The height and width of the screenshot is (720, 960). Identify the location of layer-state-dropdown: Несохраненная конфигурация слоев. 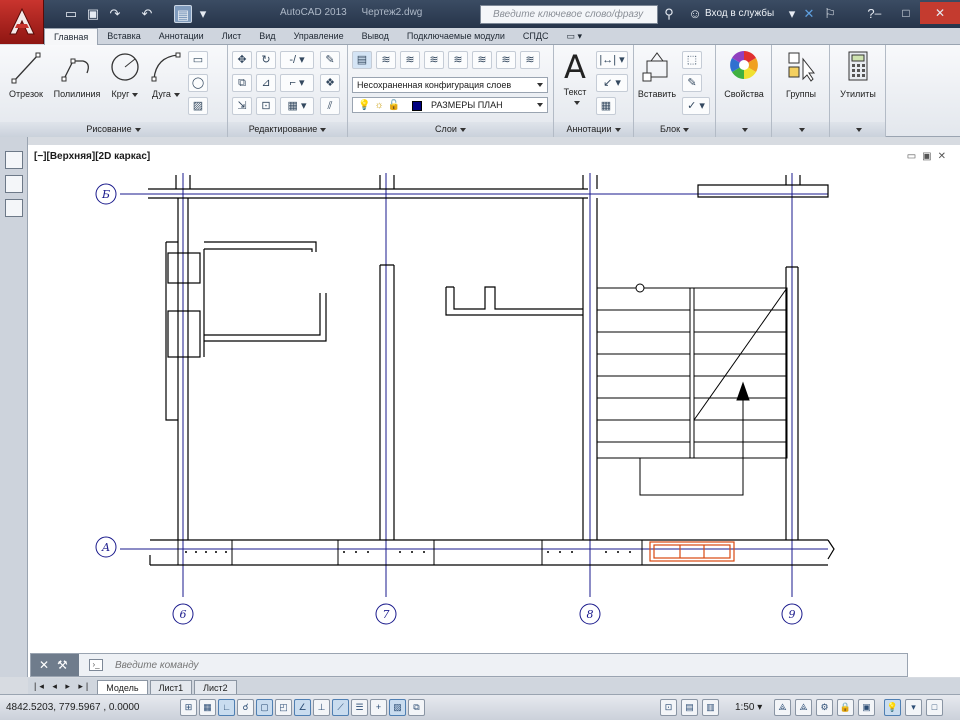
(450, 85).